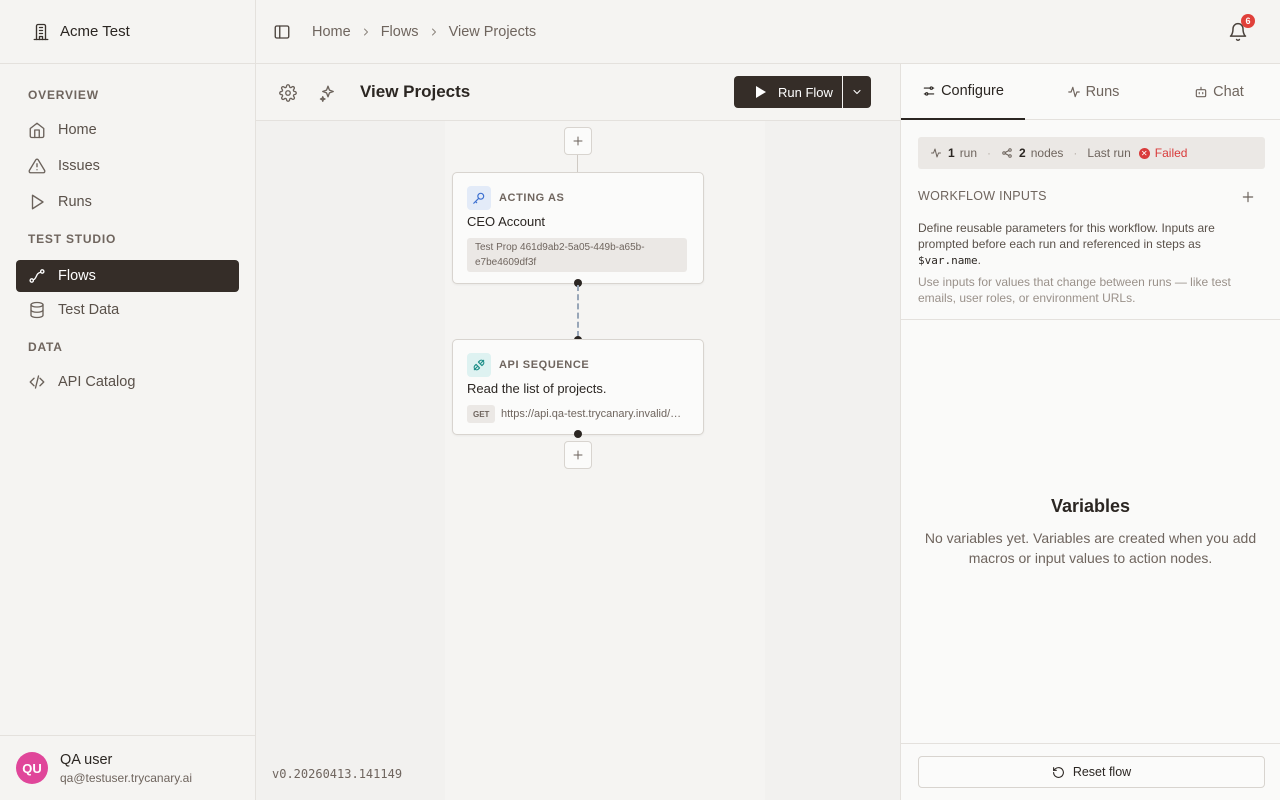 The width and height of the screenshot is (1280, 800). I want to click on http-method-badge: GET, so click(481, 414).